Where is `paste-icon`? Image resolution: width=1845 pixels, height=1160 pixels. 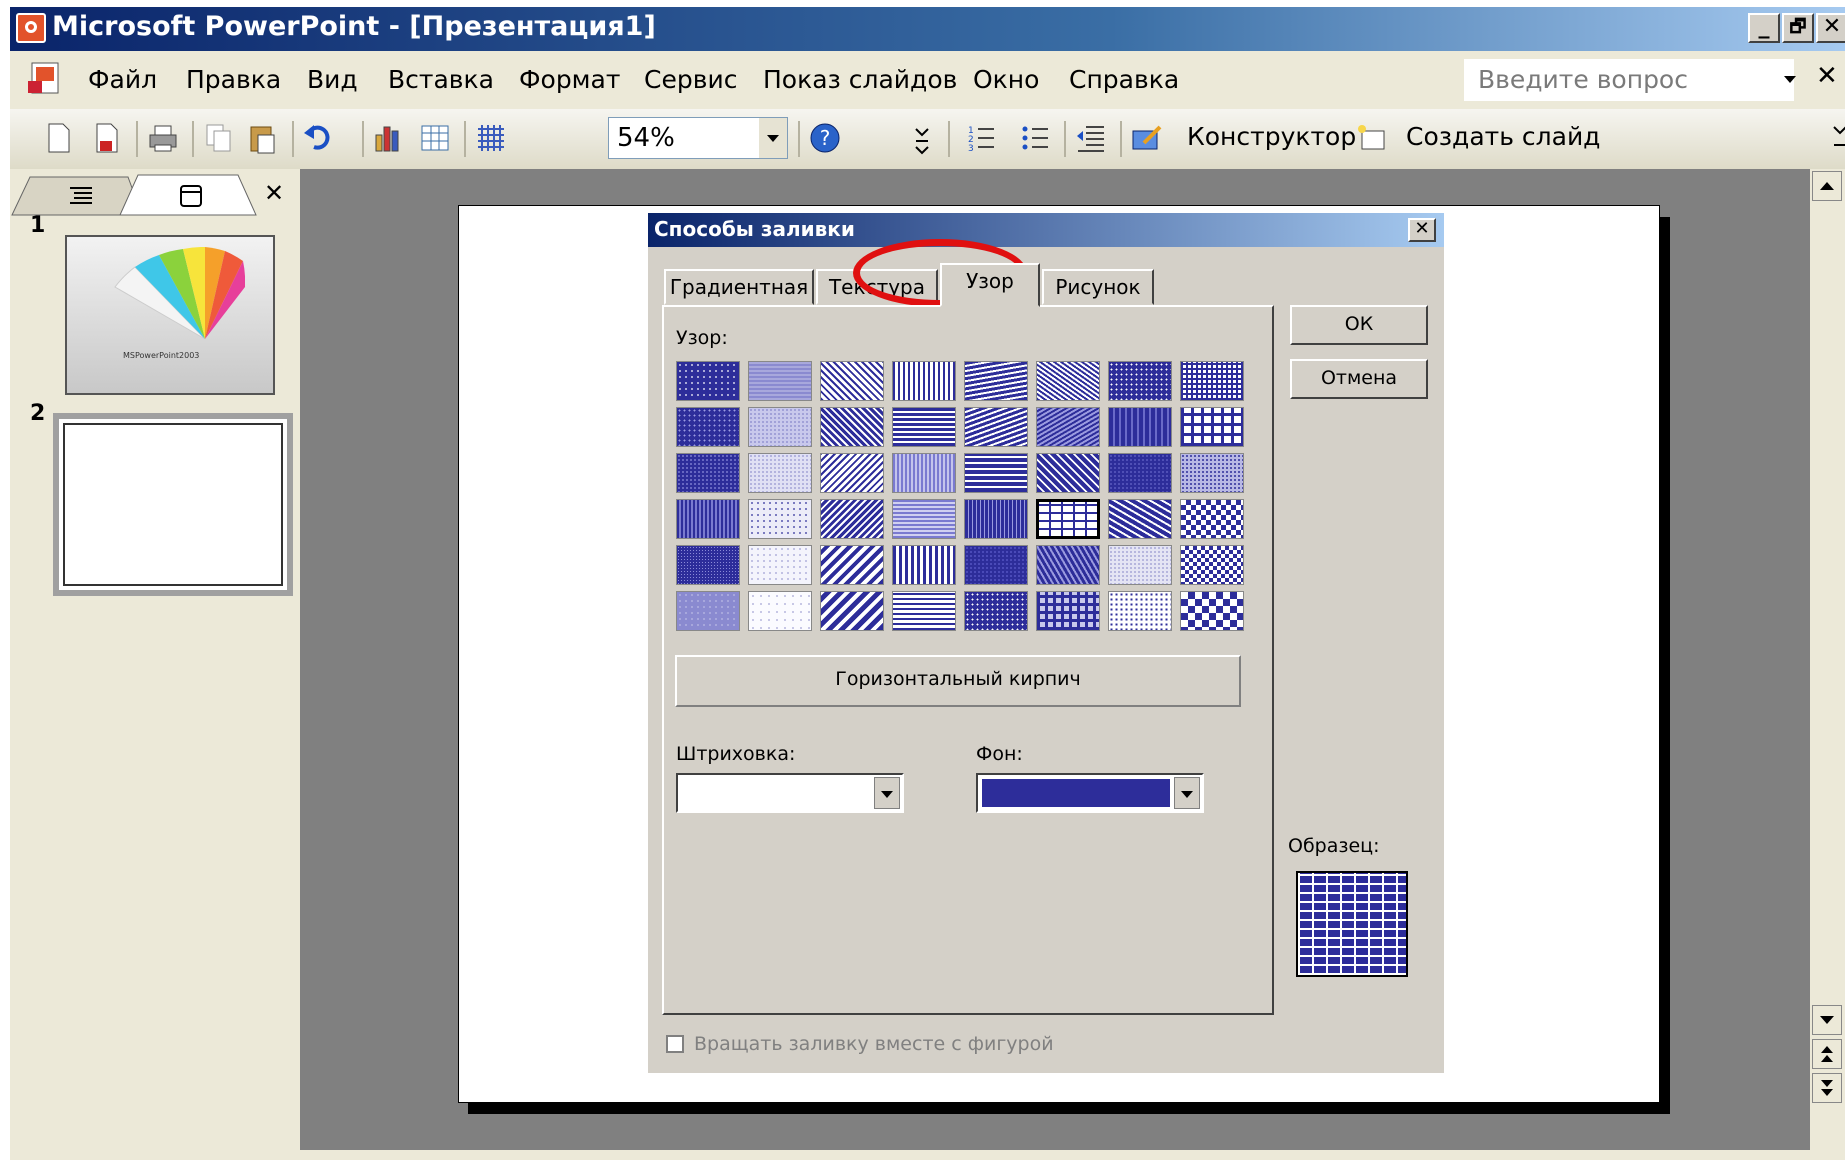
paste-icon is located at coordinates (263, 138).